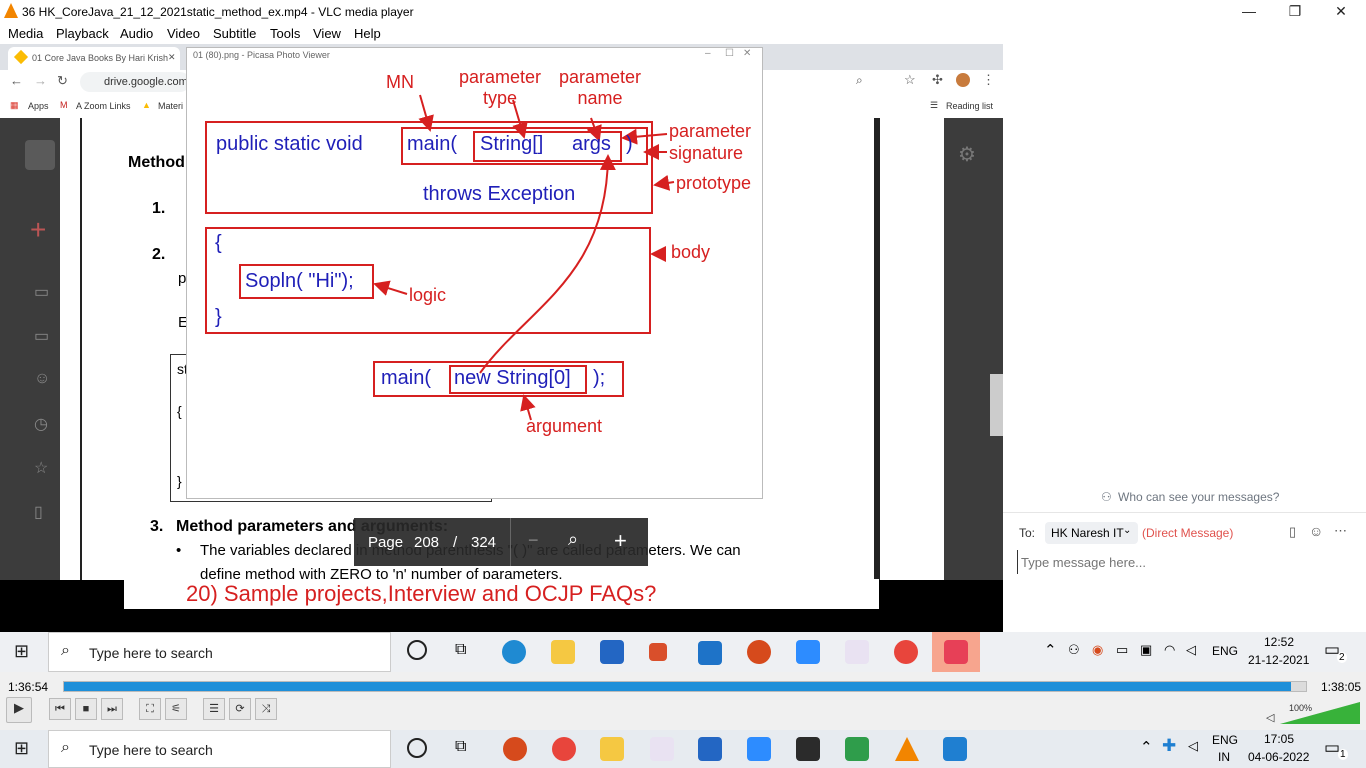 Image resolution: width=1366 pixels, height=768 pixels. Describe the element at coordinates (1224, 757) in the screenshot. I see `region-indicator: IN` at that location.